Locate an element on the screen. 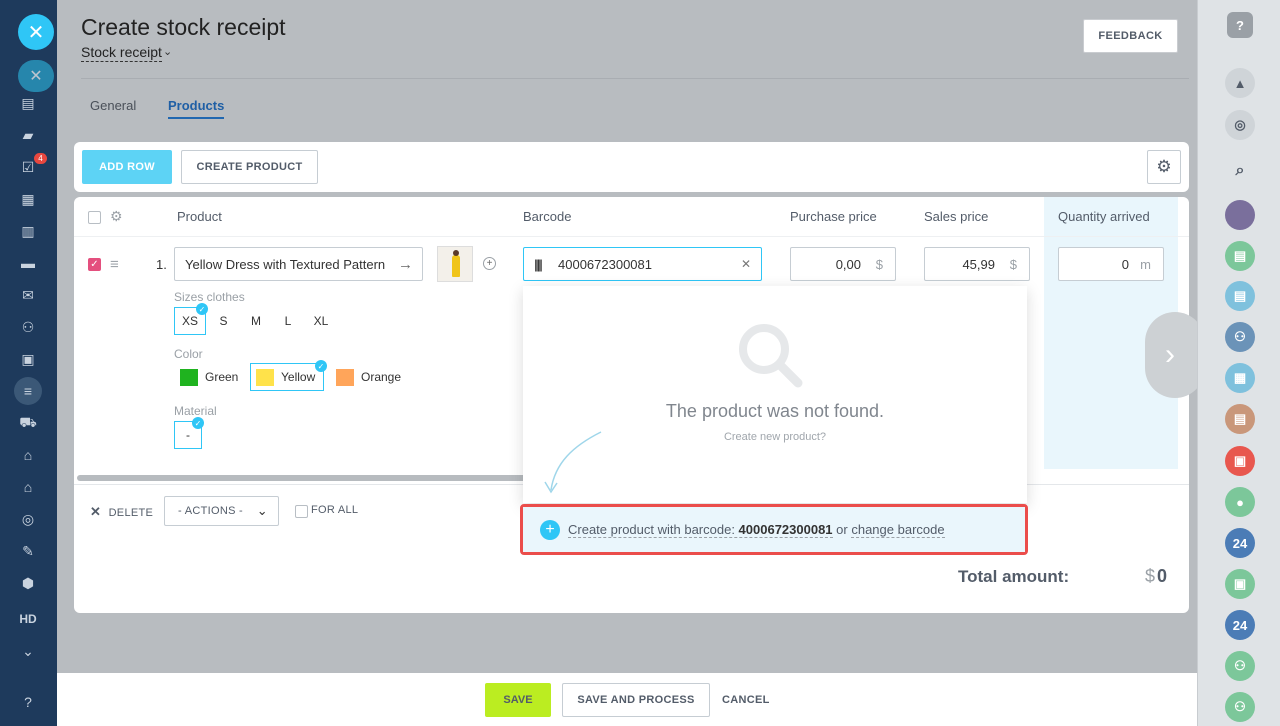 This screenshot has width=1280, height=726. cancel-button: CANCEL is located at coordinates (746, 700).